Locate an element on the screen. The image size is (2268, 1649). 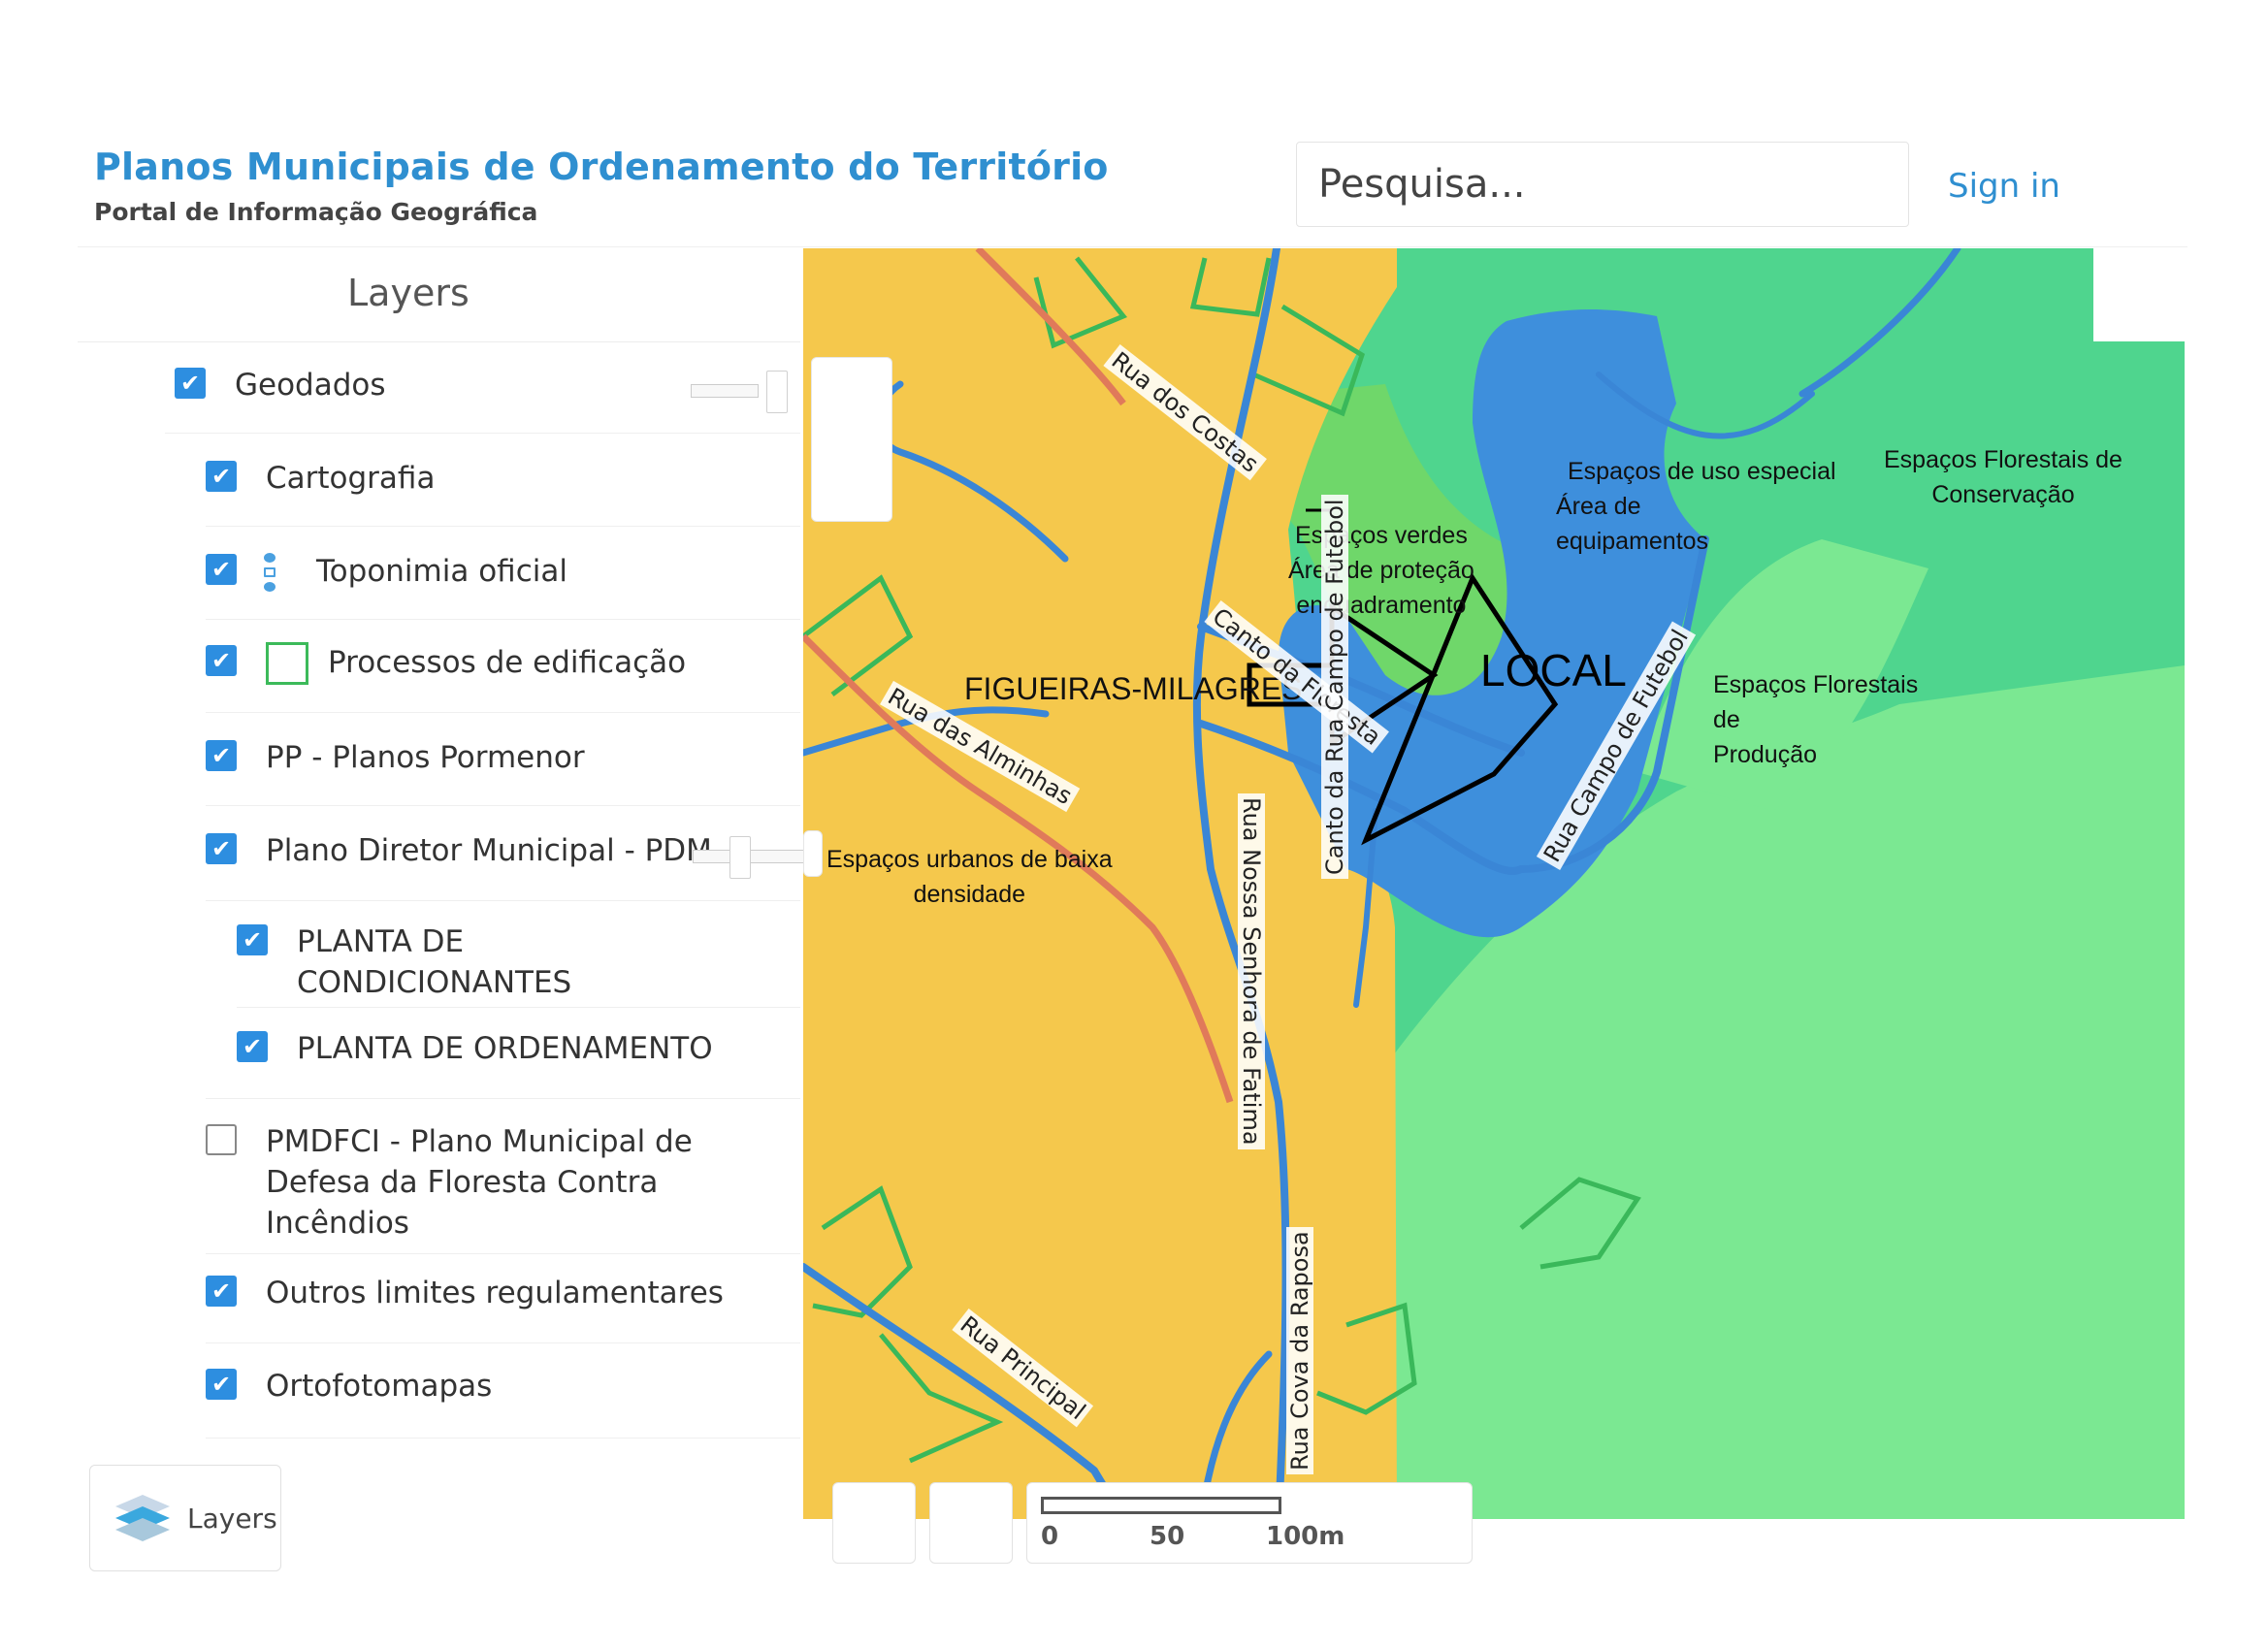
layer-geodados: ✔ Geodados is located at coordinates (280, 385).